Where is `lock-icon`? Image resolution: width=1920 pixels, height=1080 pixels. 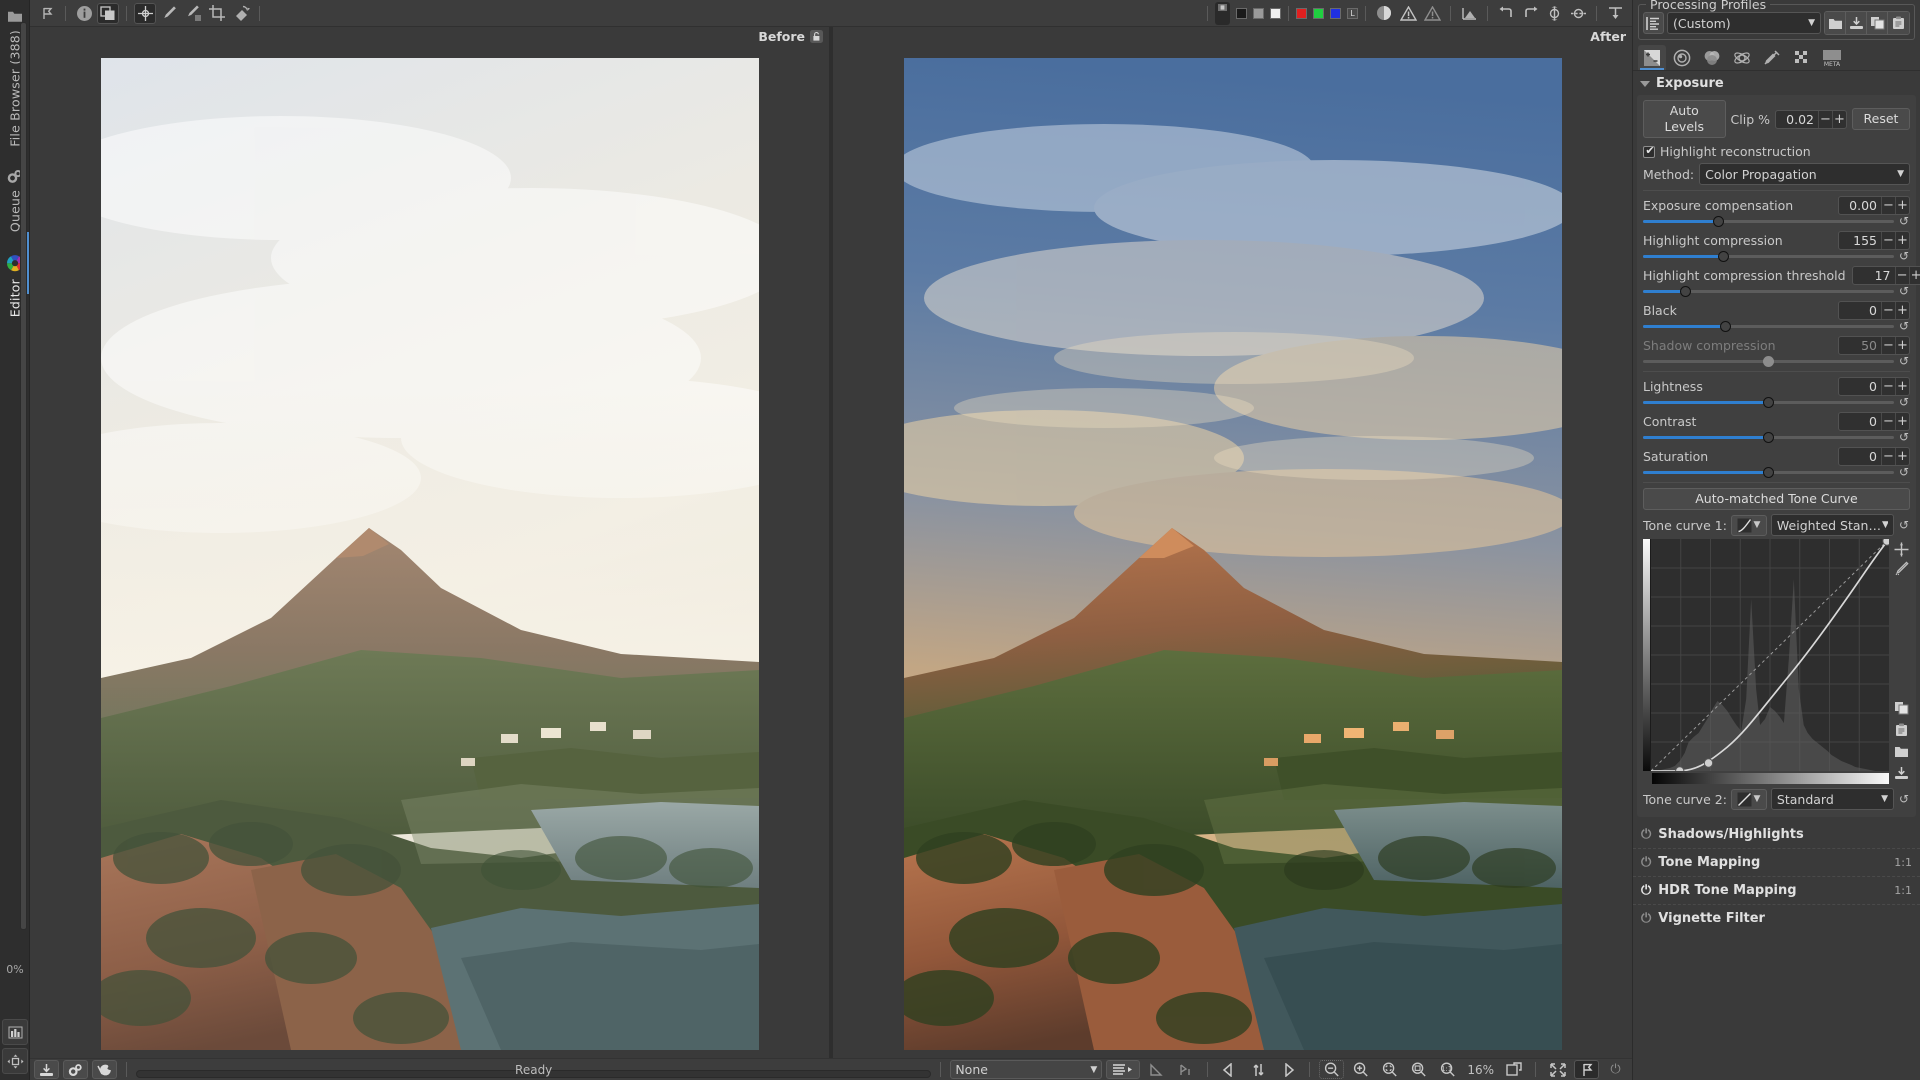 lock-icon is located at coordinates (816, 36).